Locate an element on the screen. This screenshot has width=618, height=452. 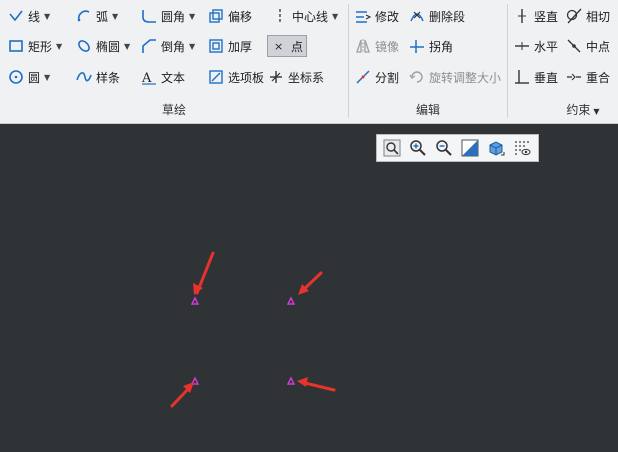
perpendicular-constraint-tool: 垂直 is located at coordinates (536, 77).